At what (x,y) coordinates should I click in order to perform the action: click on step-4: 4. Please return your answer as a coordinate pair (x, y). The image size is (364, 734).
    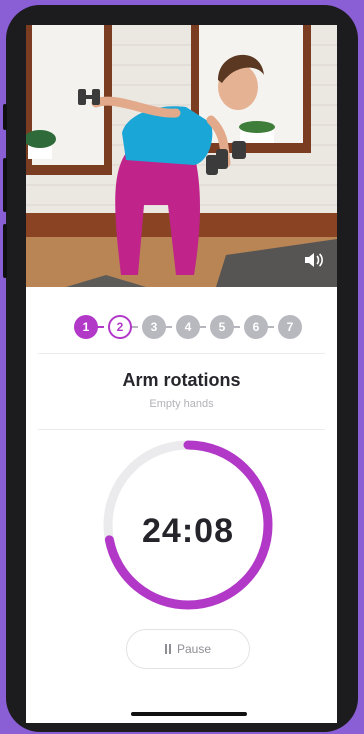
    Looking at the image, I should click on (188, 327).